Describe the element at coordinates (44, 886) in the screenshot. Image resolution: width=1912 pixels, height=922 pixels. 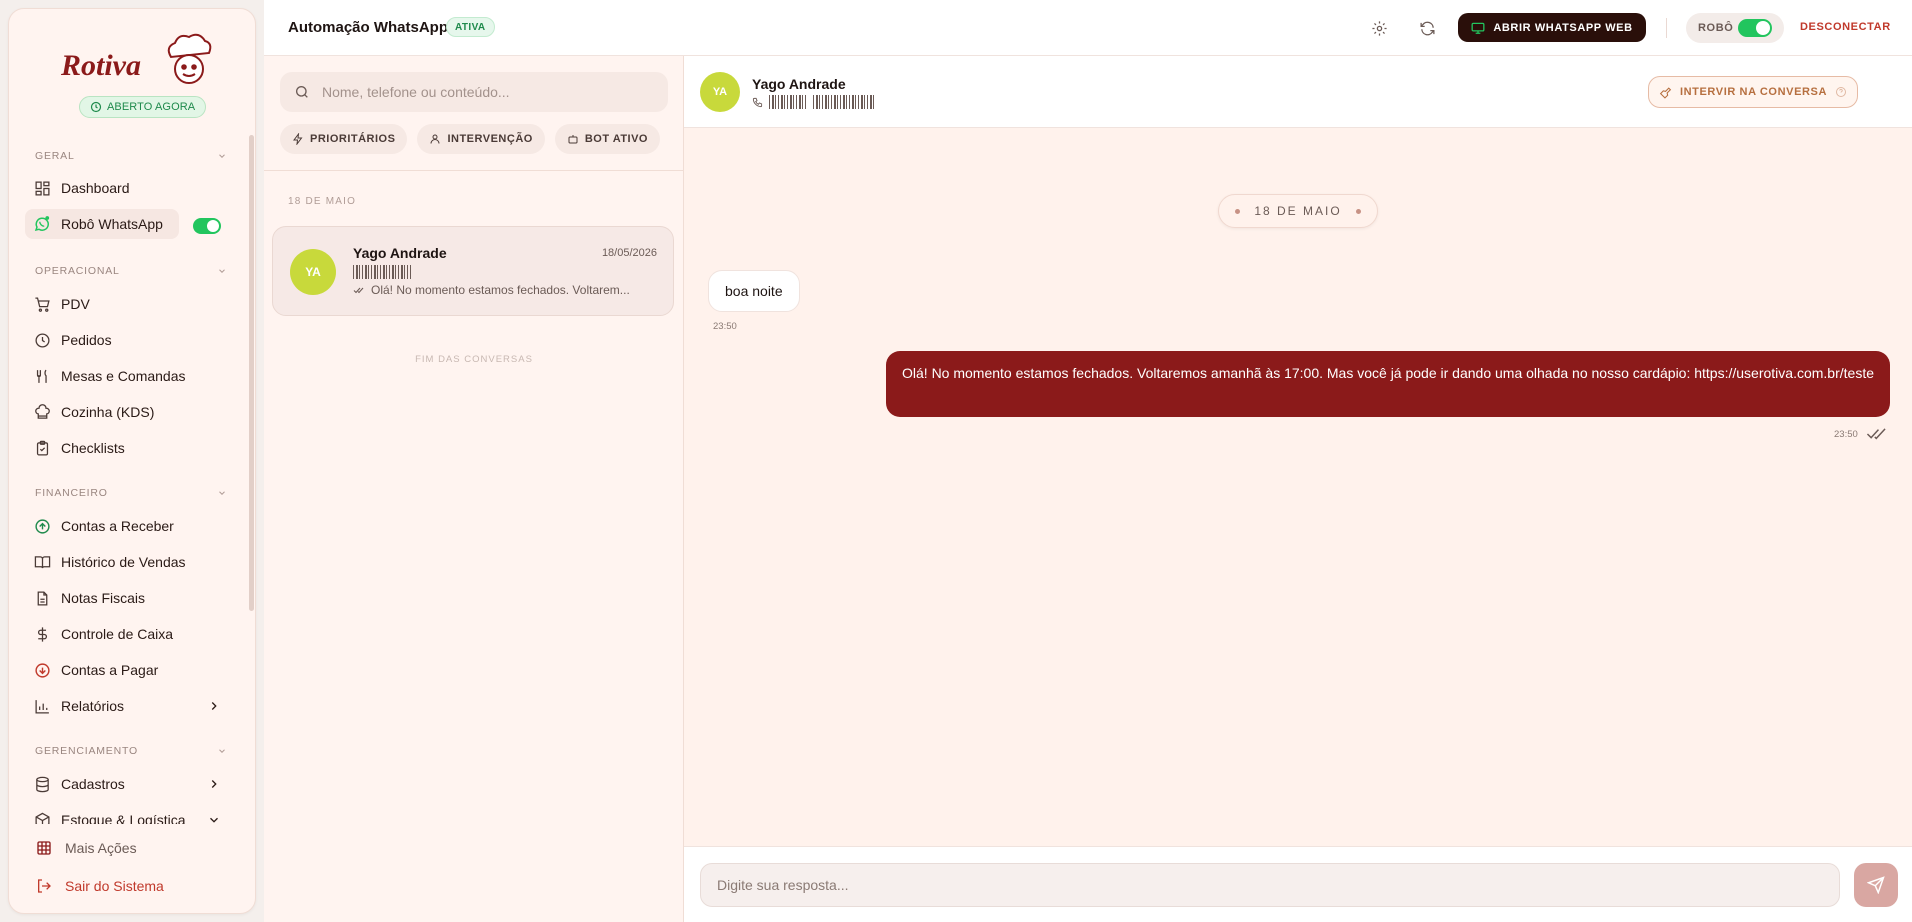
I see `logout-icon` at that location.